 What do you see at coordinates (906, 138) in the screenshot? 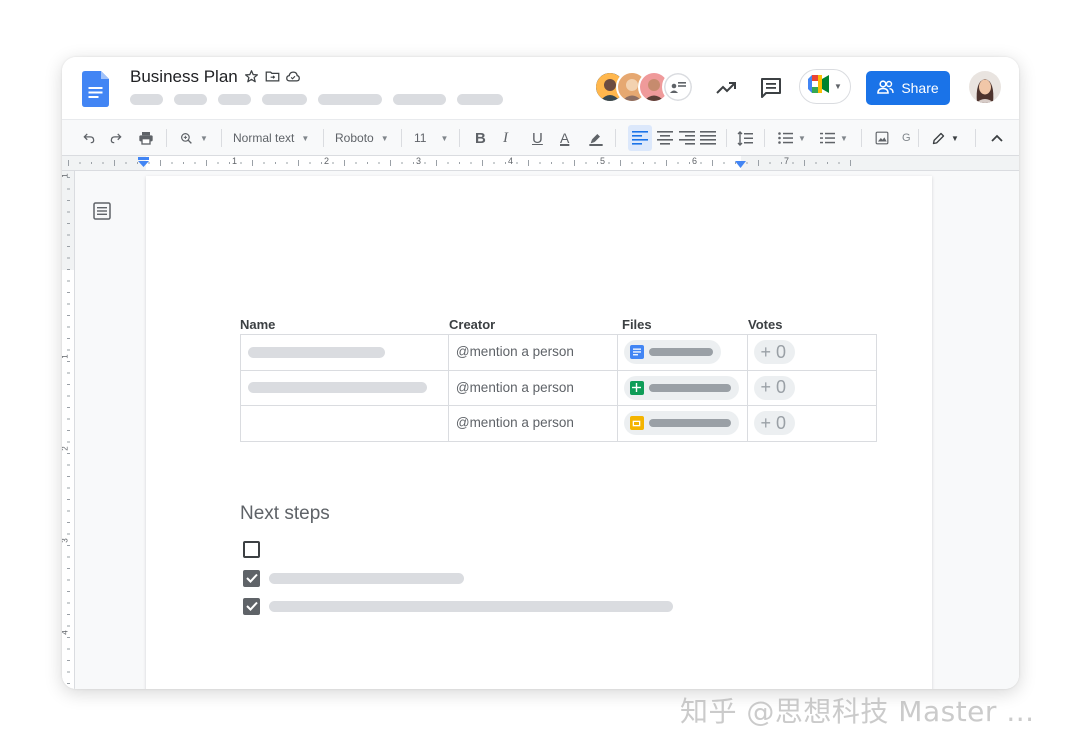
I see `more-tools-icon: G` at bounding box center [906, 138].